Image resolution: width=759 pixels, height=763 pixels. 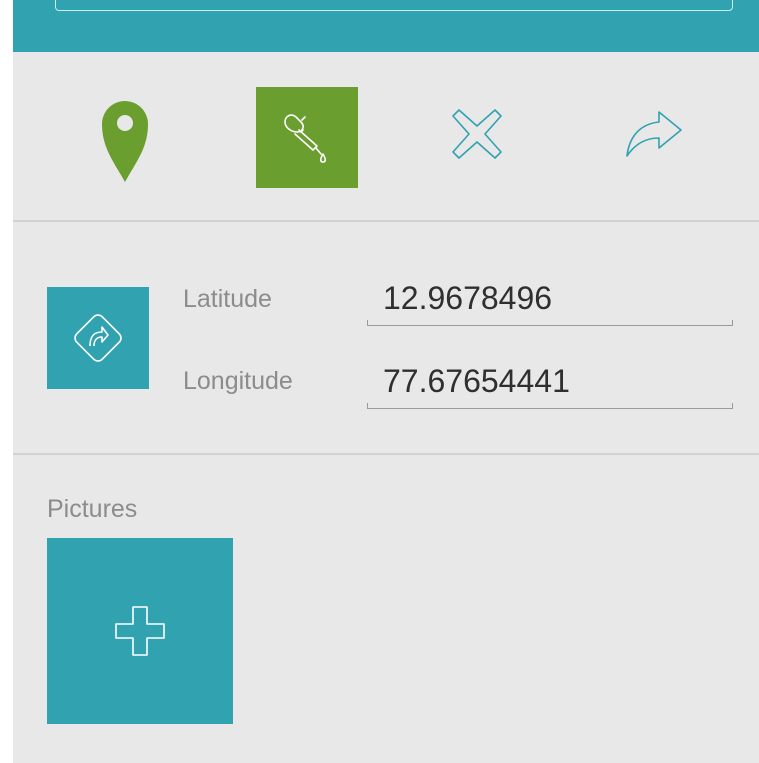 What do you see at coordinates (467, 298) in the screenshot?
I see `latitude-value: 12.9678496` at bounding box center [467, 298].